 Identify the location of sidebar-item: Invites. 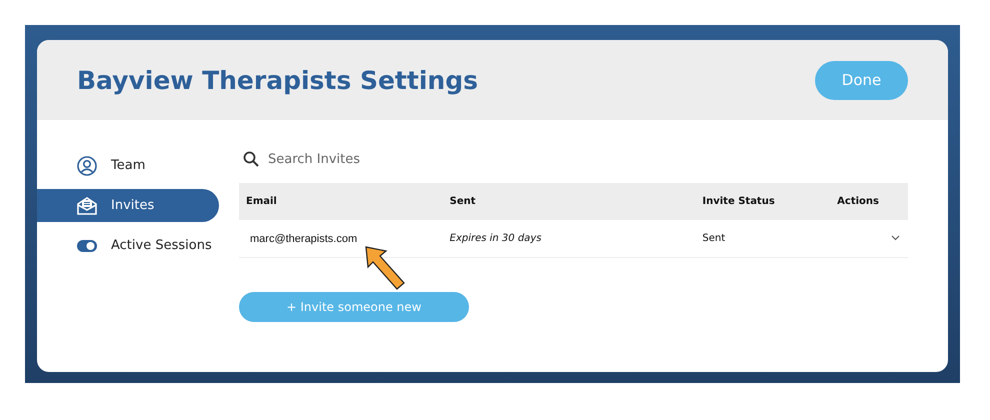
(128, 205).